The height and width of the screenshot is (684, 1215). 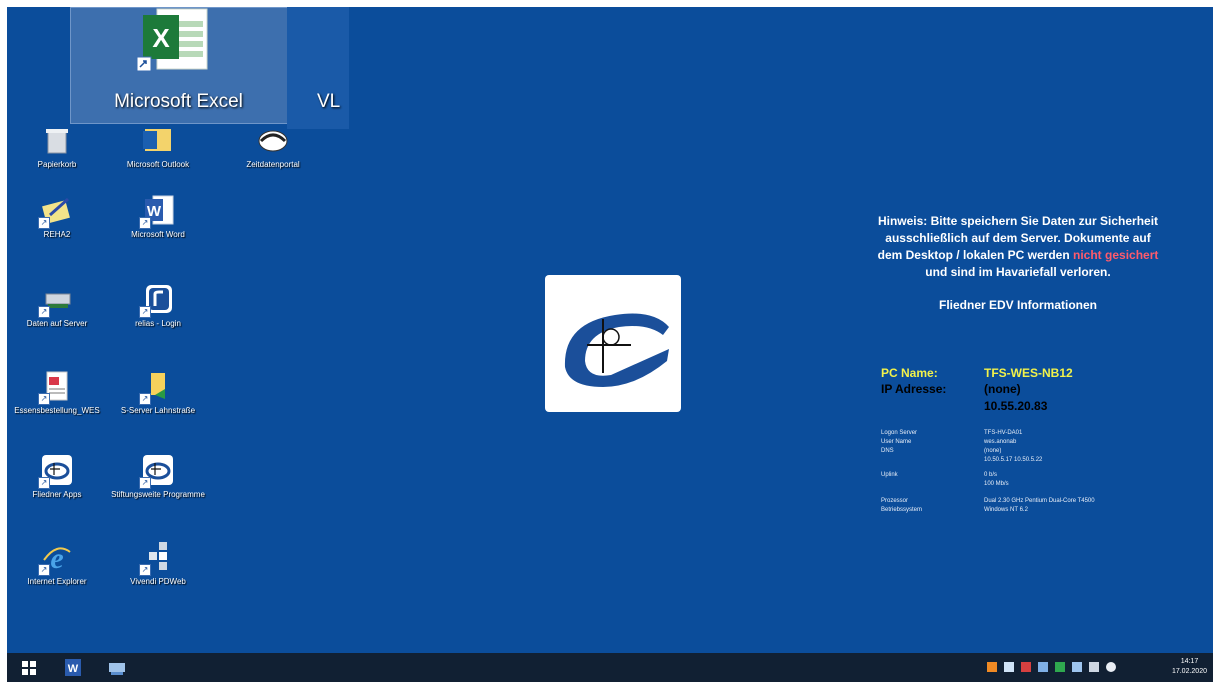 What do you see at coordinates (158, 410) in the screenshot?
I see `icon-label: S-Server Lahnstraße` at bounding box center [158, 410].